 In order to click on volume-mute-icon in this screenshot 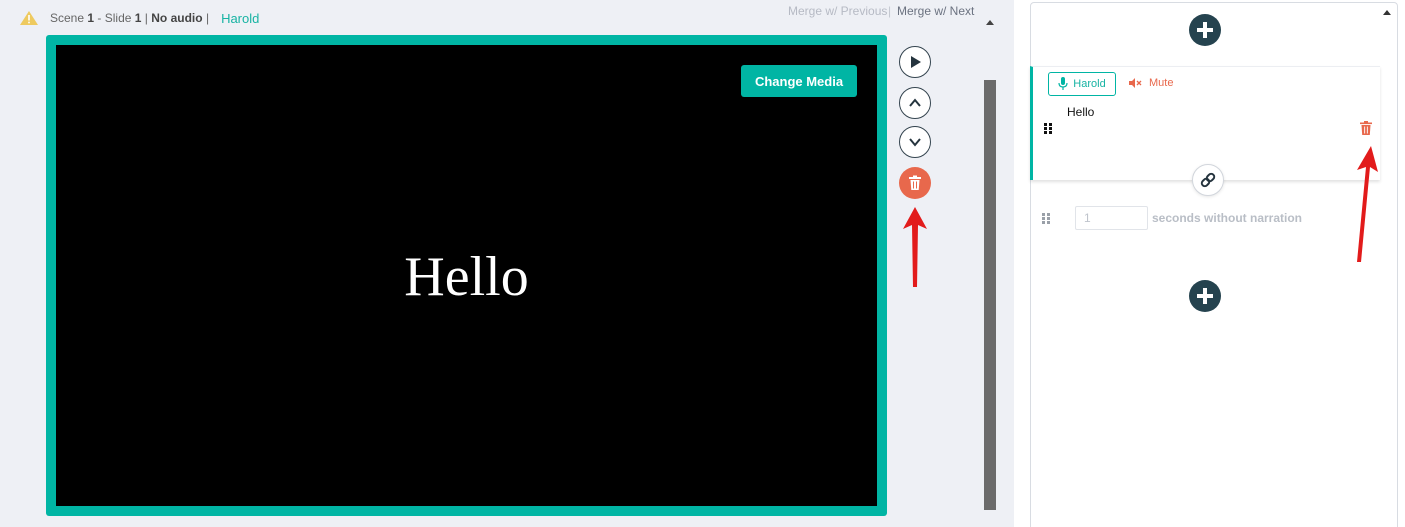, I will do `click(1135, 83)`.